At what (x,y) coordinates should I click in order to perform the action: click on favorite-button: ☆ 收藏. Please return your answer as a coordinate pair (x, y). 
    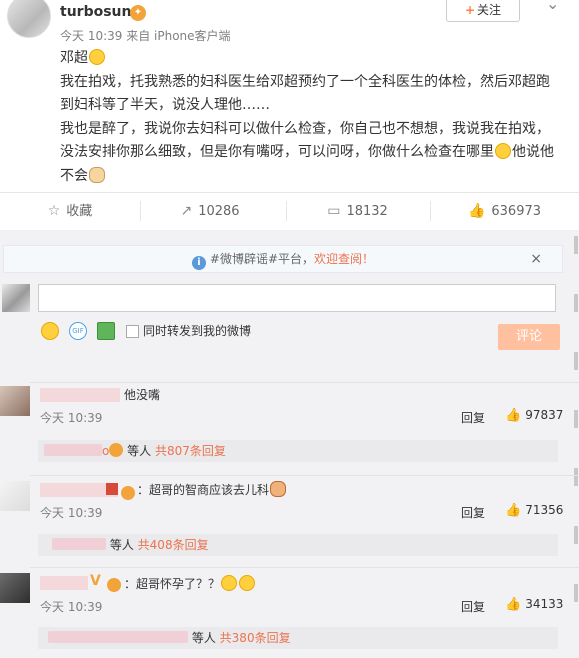
    Looking at the image, I should click on (70, 211).